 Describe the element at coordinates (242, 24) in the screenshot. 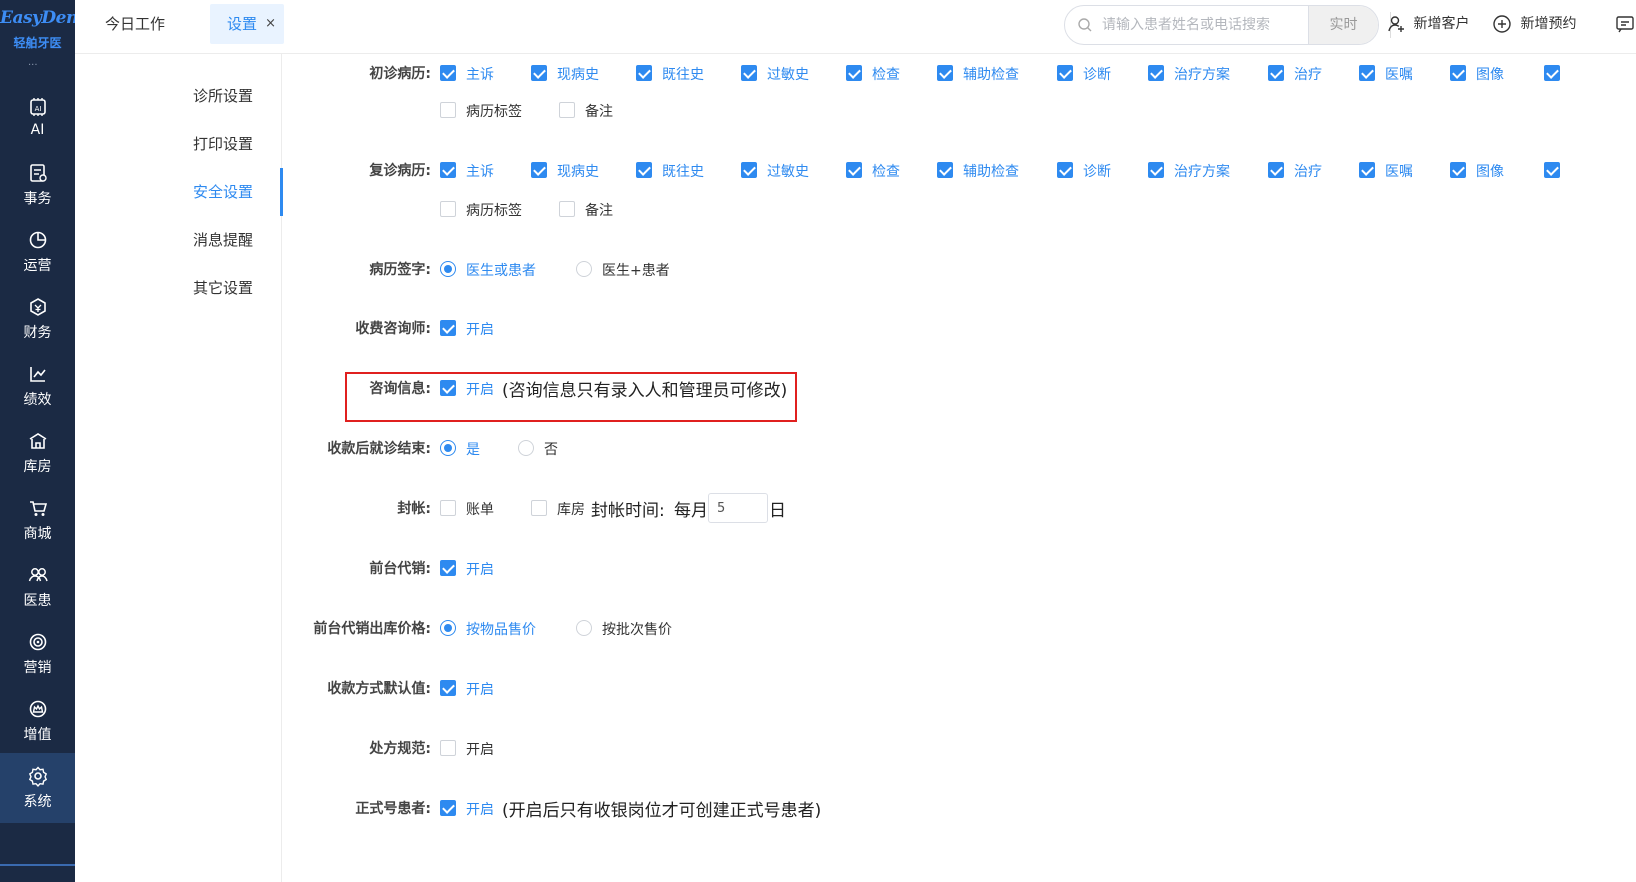

I see `tab-settings-label: 设置` at that location.